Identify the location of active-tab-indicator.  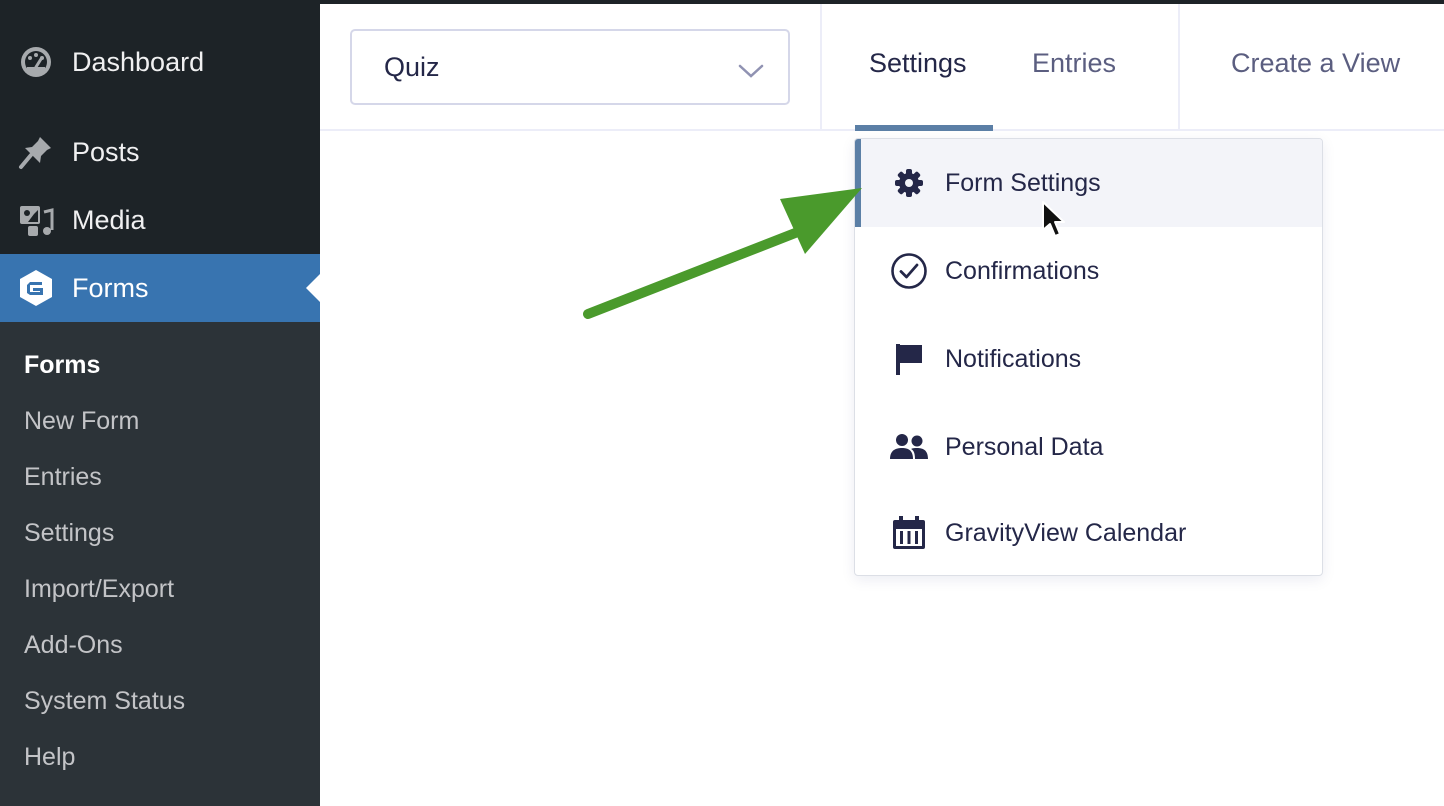
(924, 128).